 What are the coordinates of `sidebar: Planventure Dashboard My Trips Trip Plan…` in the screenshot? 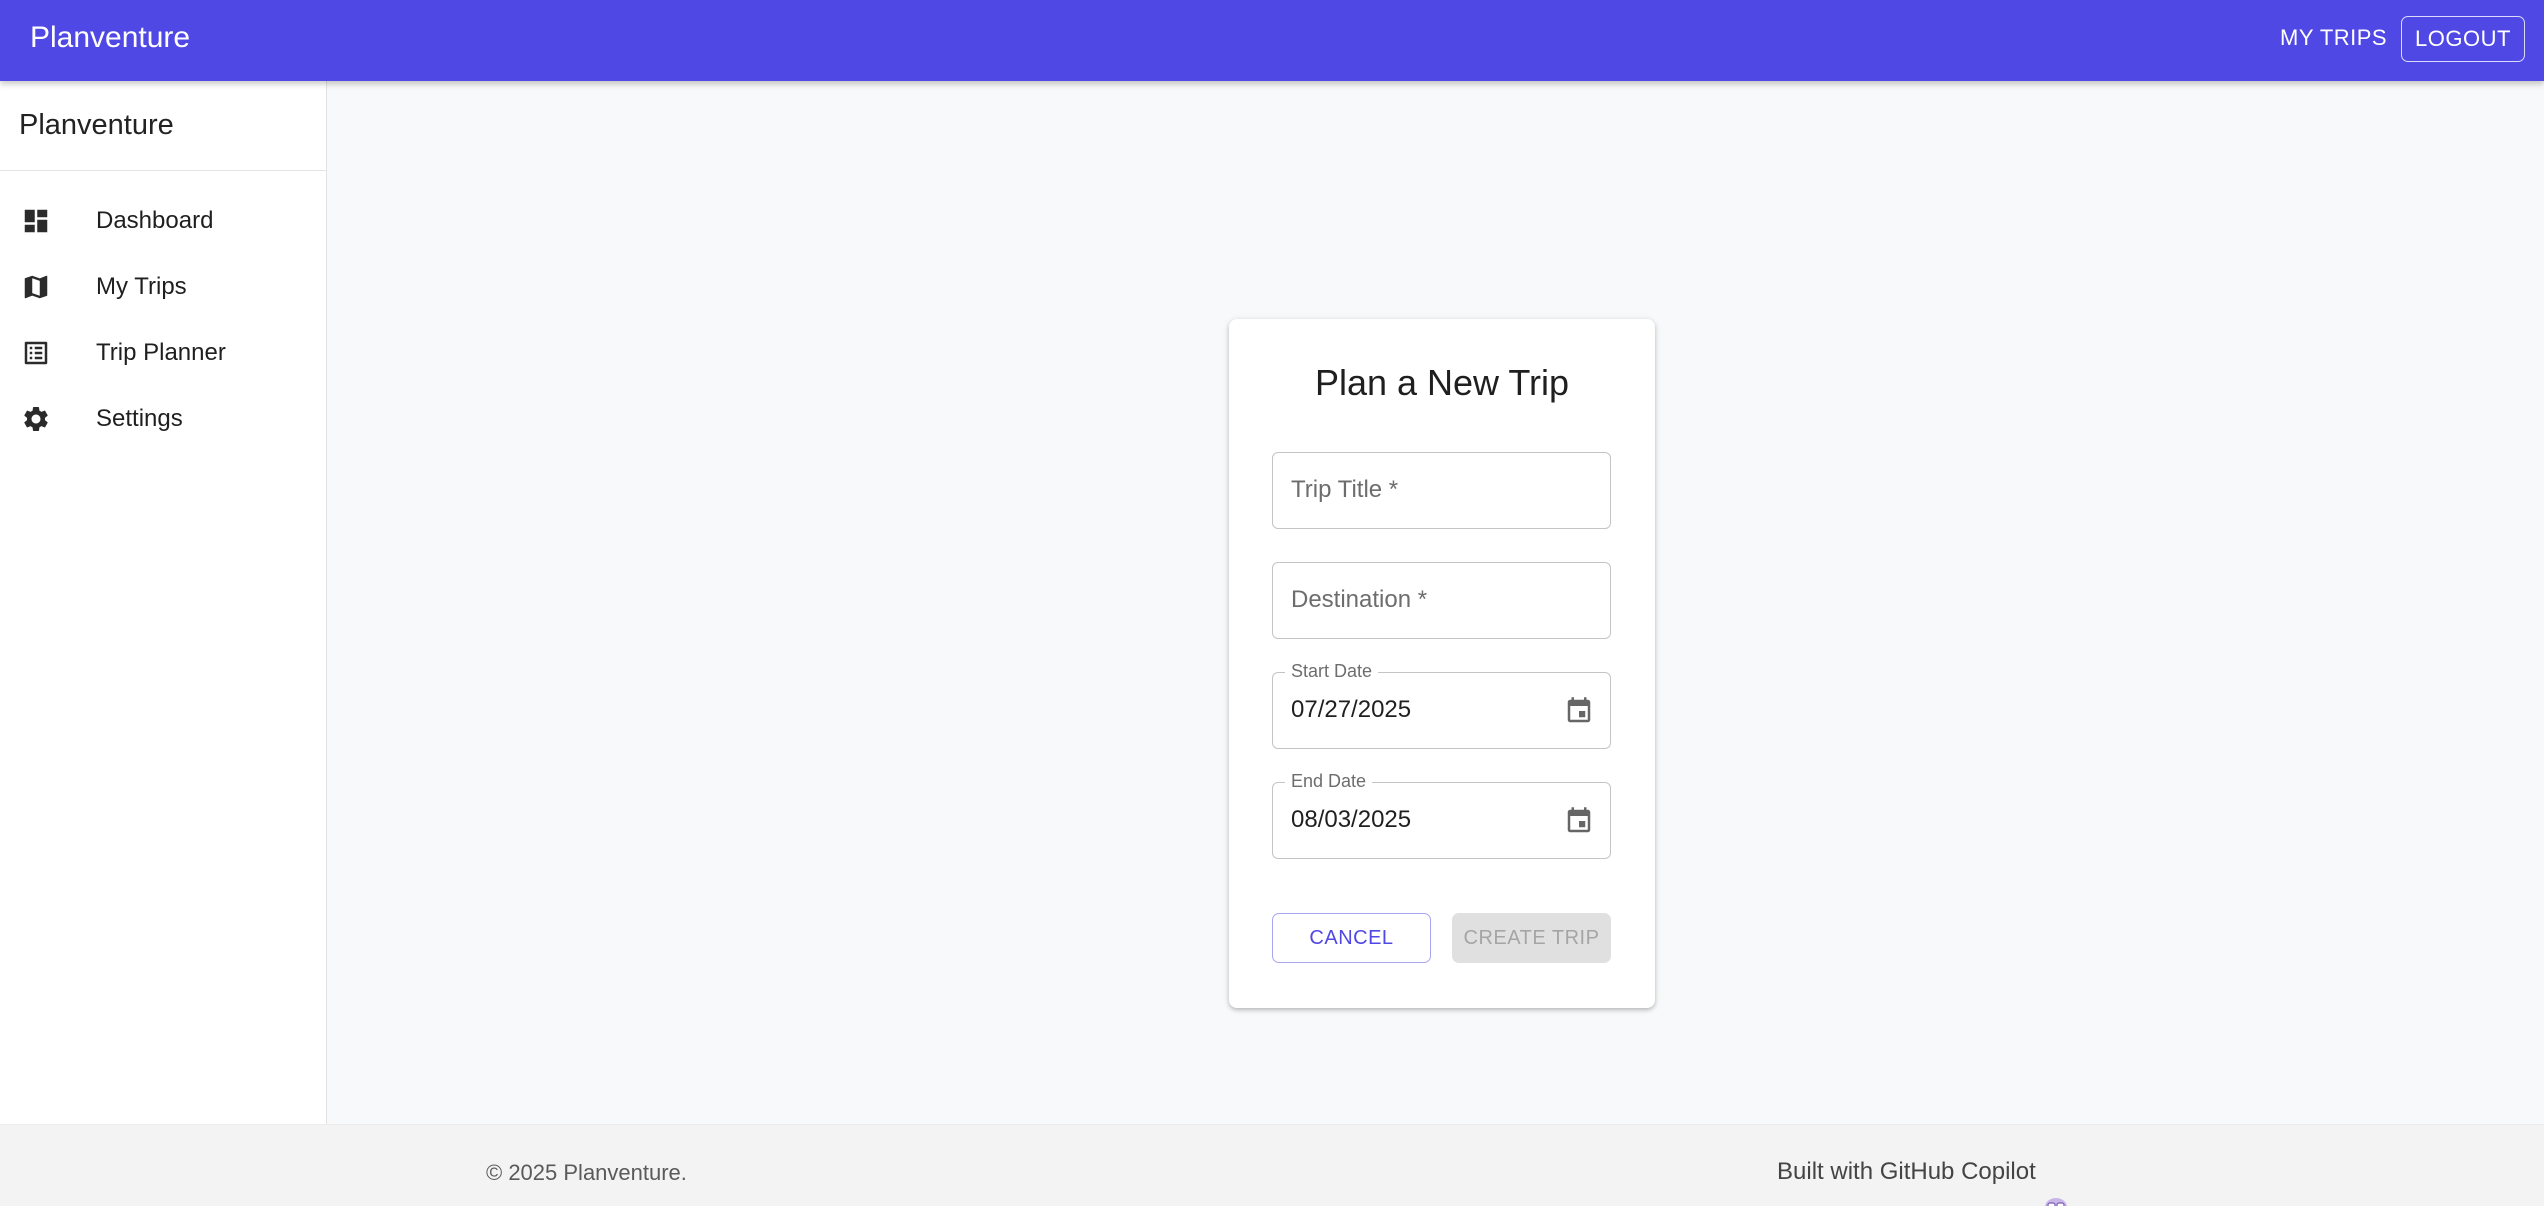 It's located at (163, 602).